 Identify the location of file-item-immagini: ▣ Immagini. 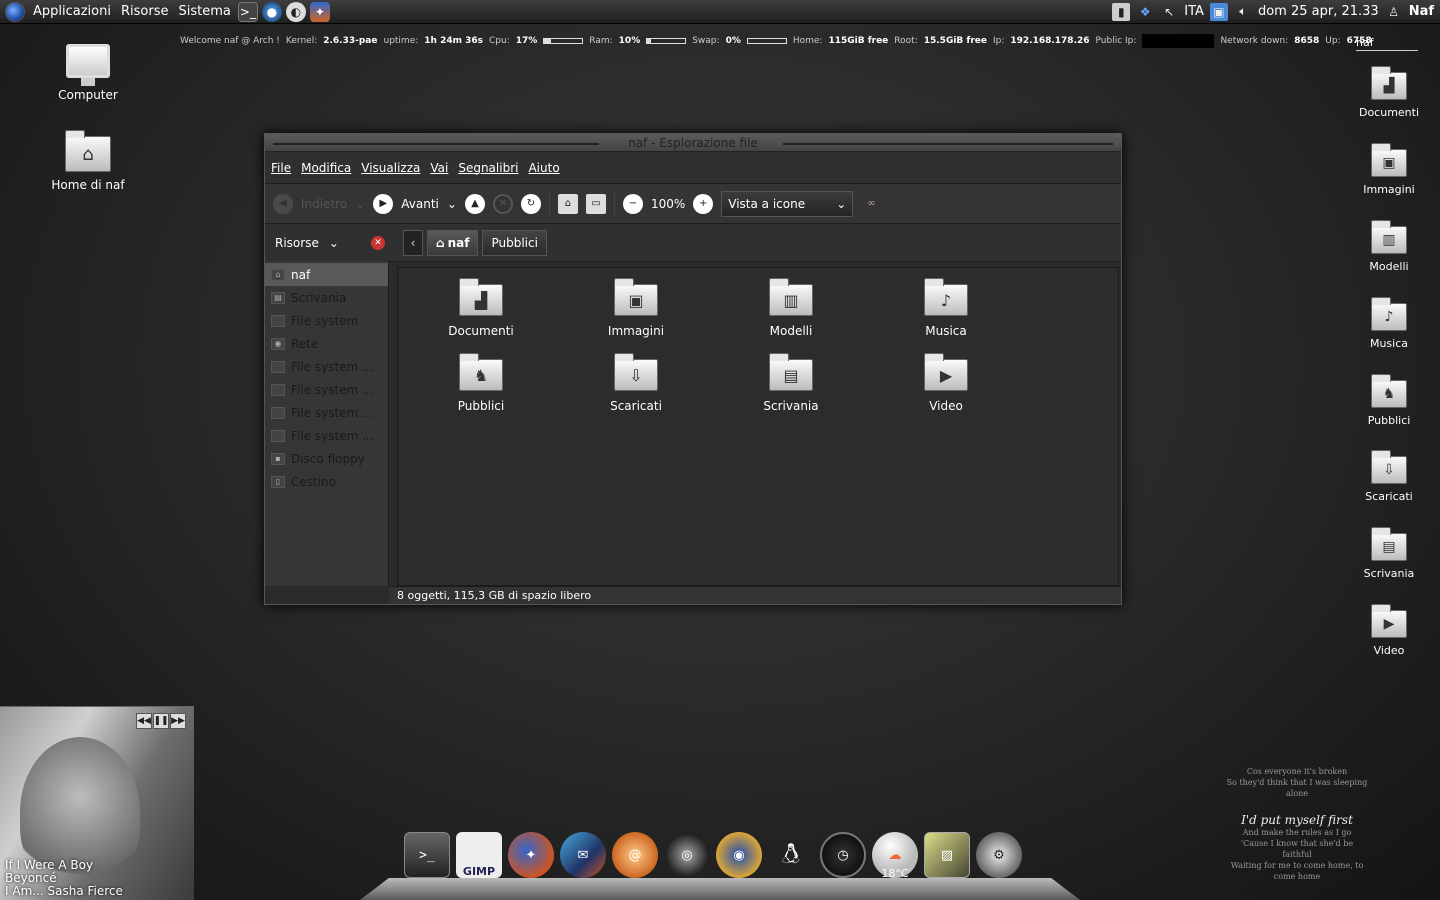
(636, 308).